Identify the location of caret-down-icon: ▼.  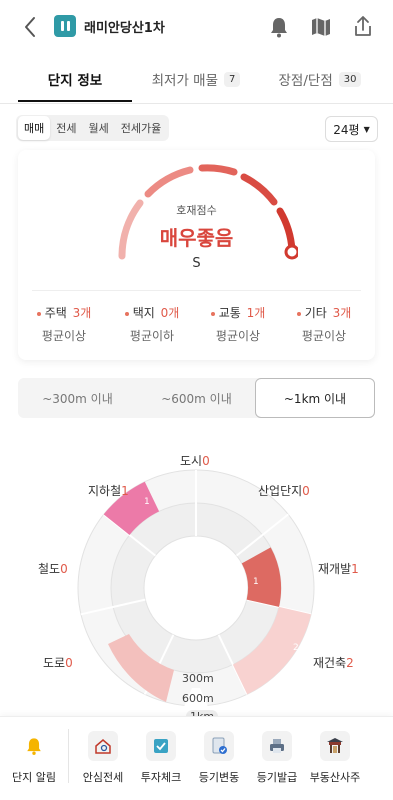
(366, 129).